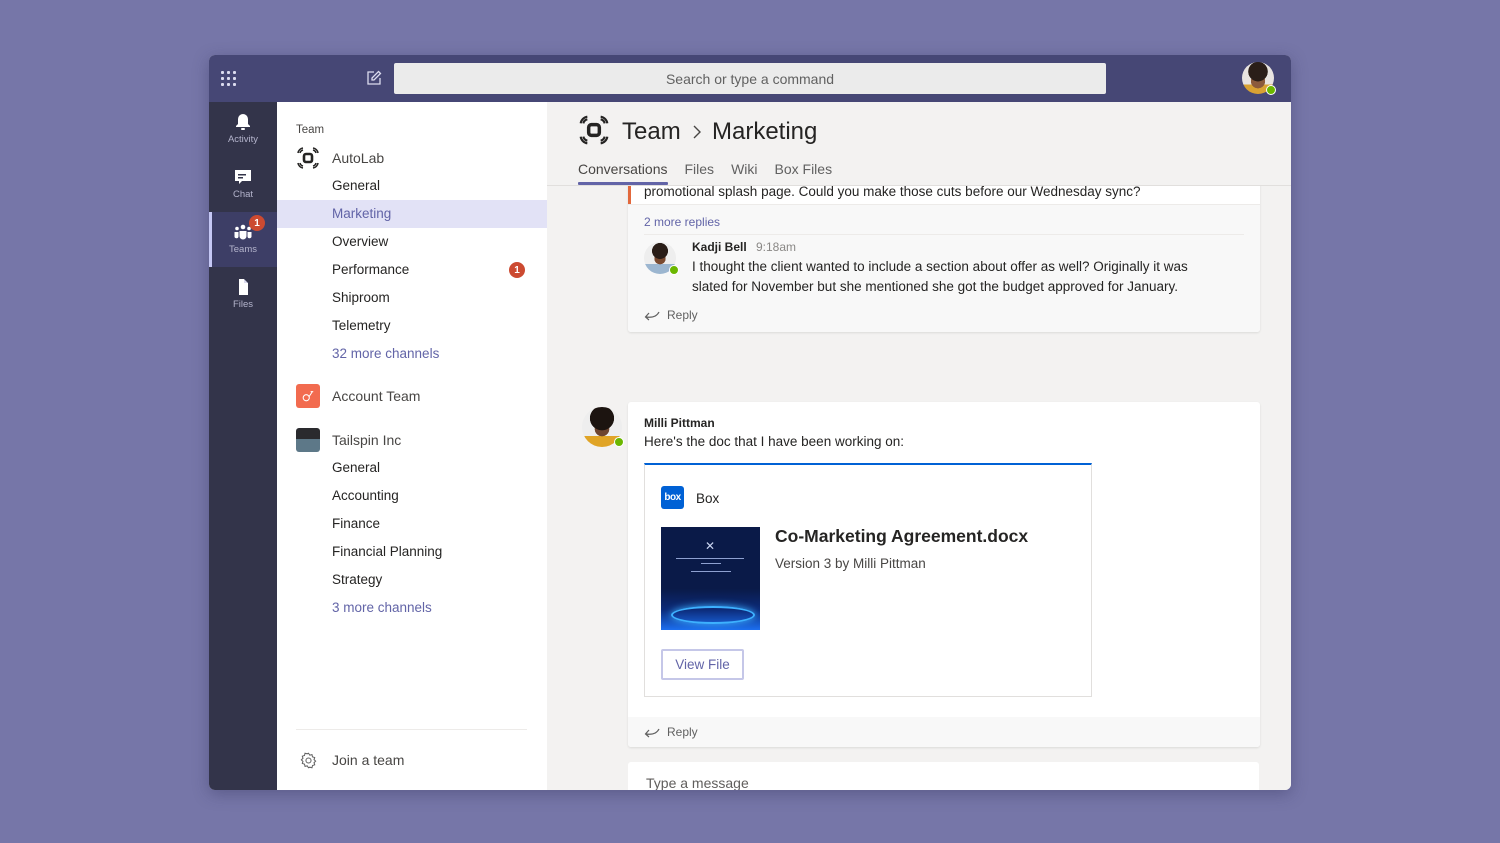  I want to click on more-channels-link: 3 more channels, so click(412, 608).